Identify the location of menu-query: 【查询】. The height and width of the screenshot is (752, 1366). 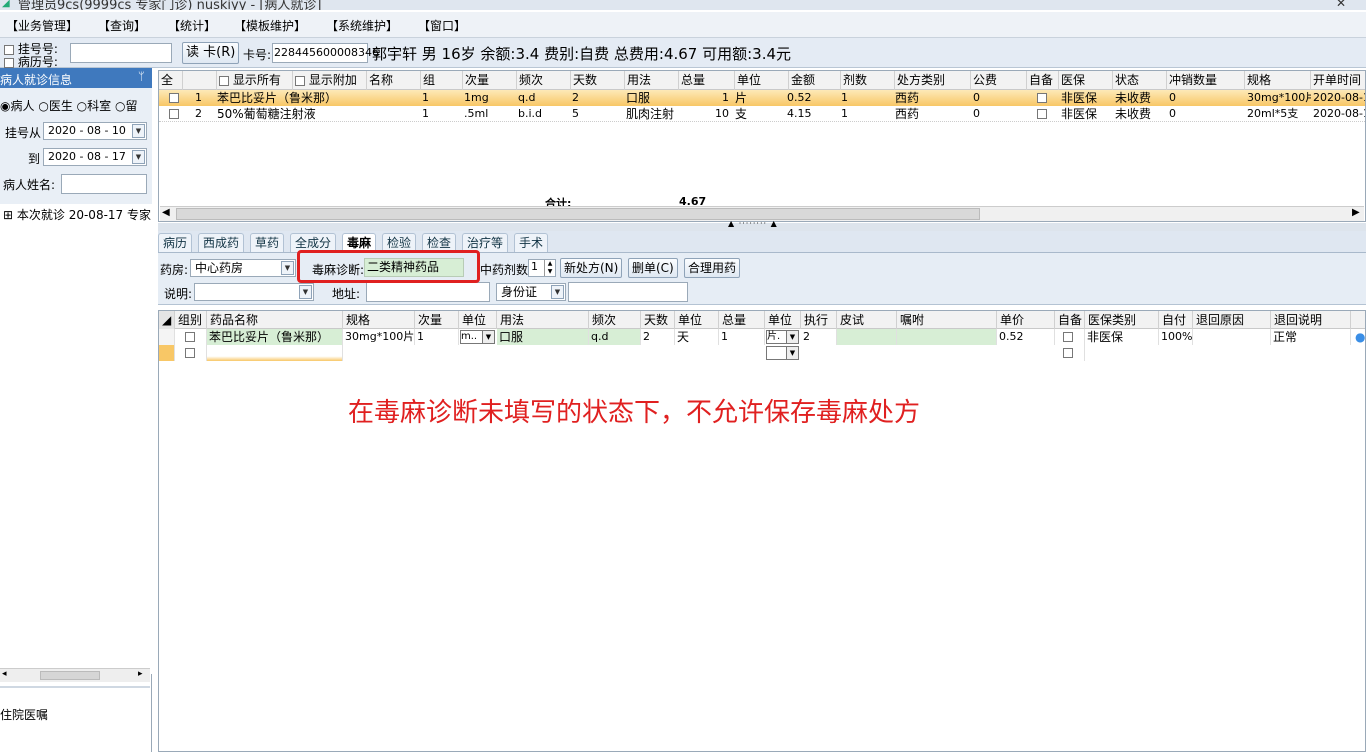
(122, 25).